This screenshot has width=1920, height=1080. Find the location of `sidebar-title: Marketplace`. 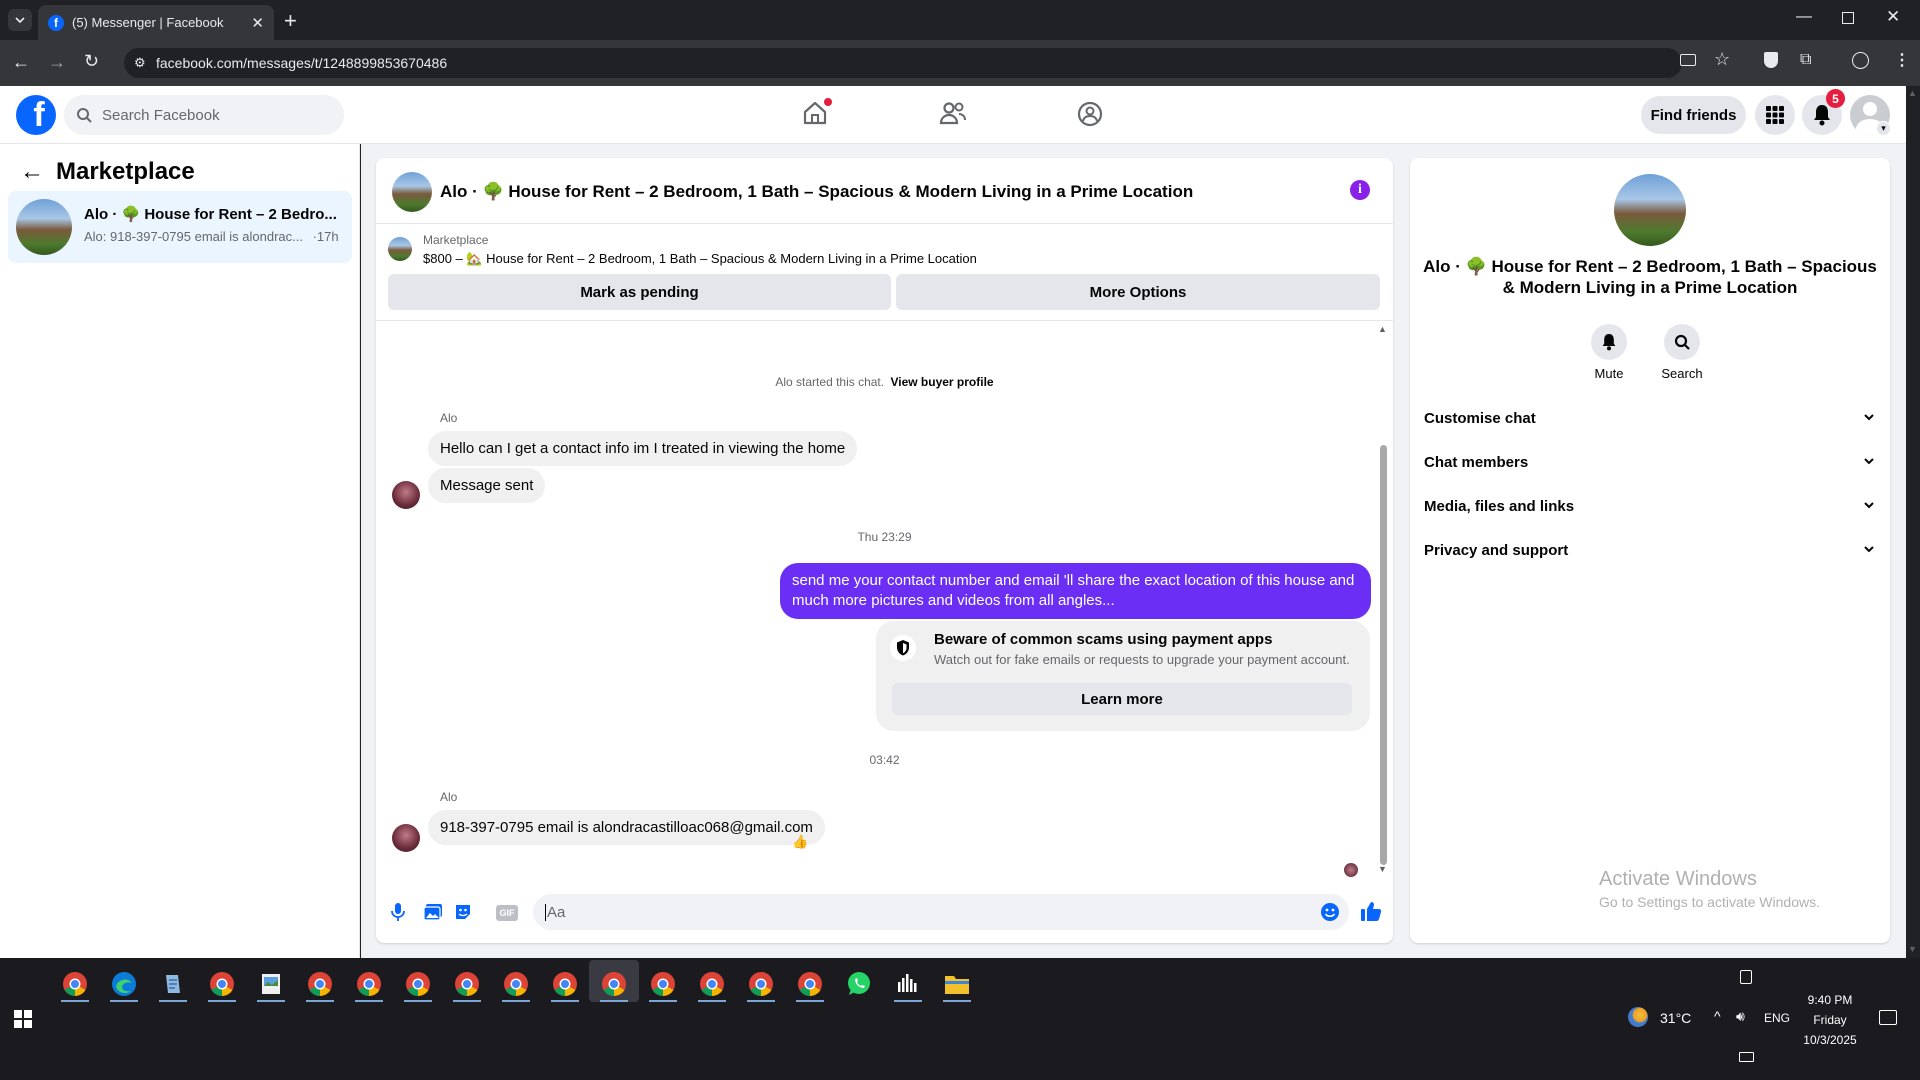

sidebar-title: Marketplace is located at coordinates (125, 171).